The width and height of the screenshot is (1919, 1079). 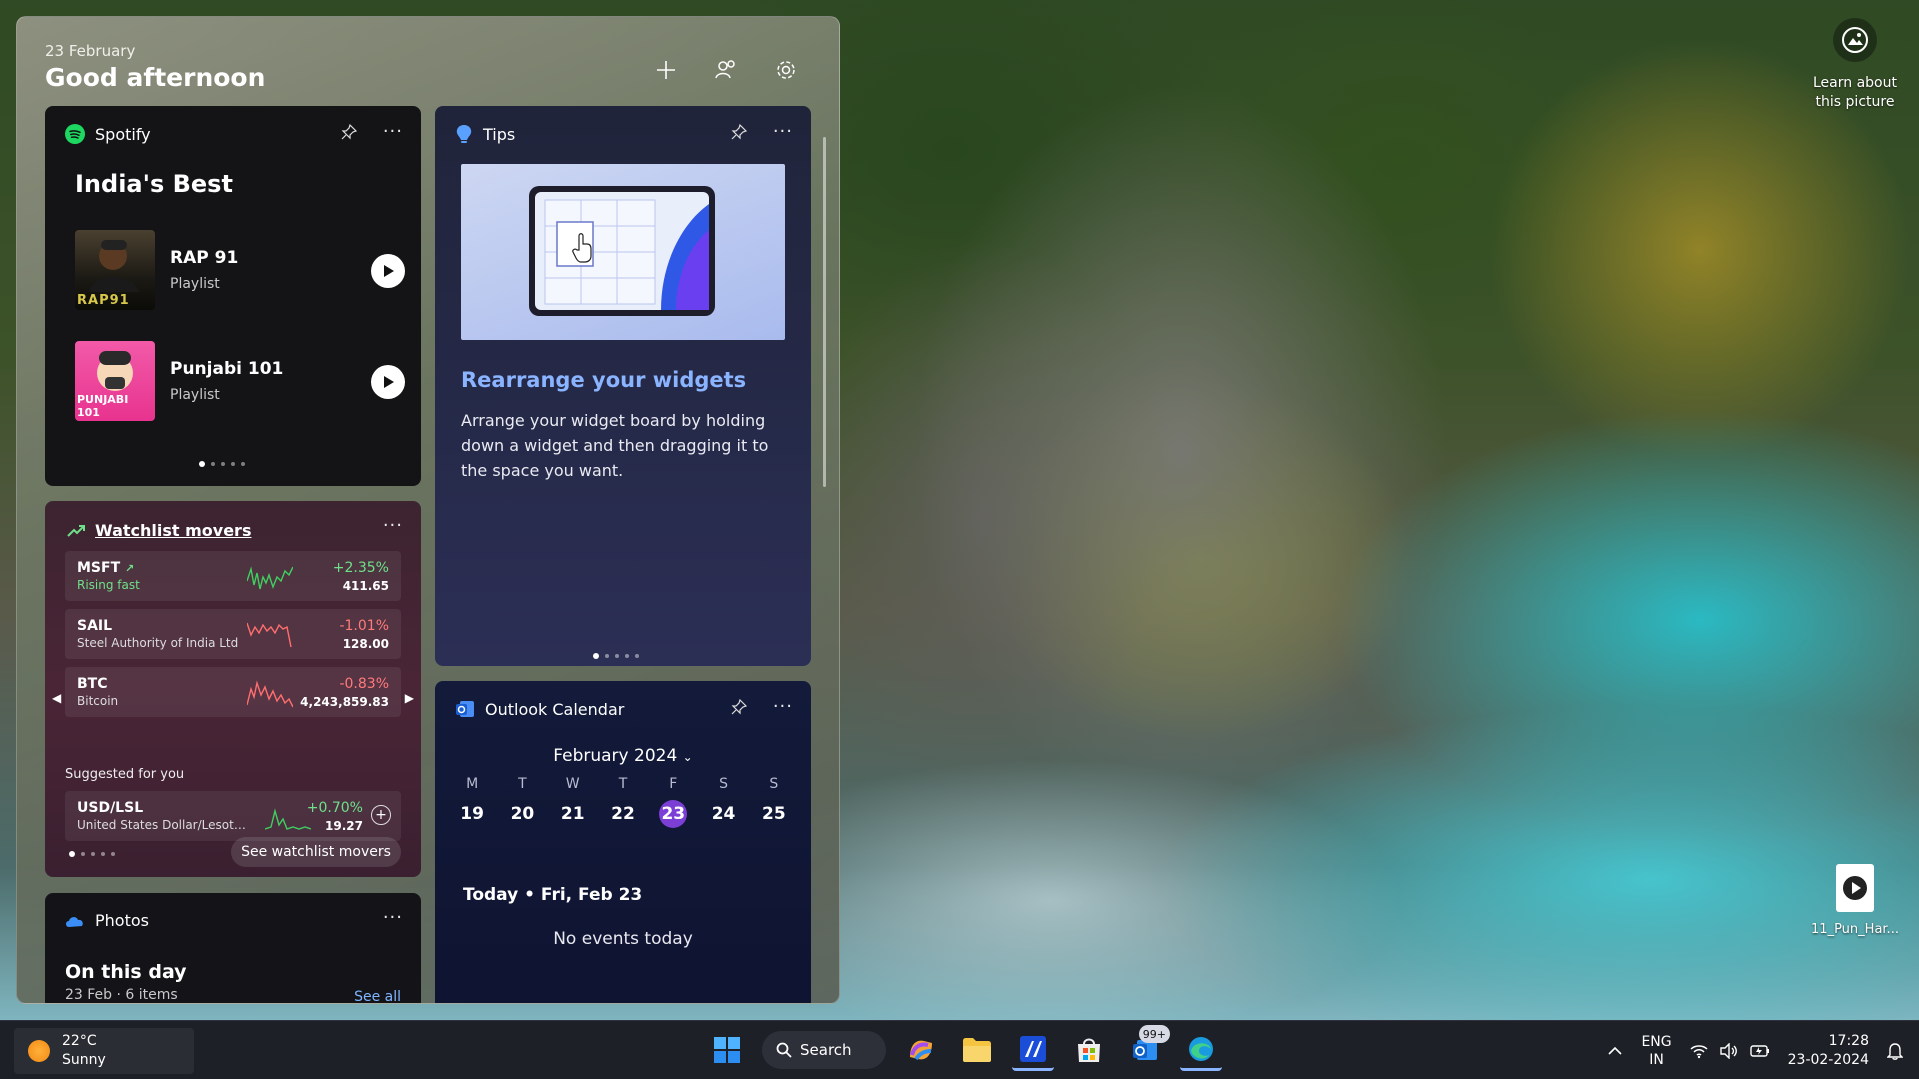 I want to click on outlook-app: 99+, so click(x=1147, y=1048).